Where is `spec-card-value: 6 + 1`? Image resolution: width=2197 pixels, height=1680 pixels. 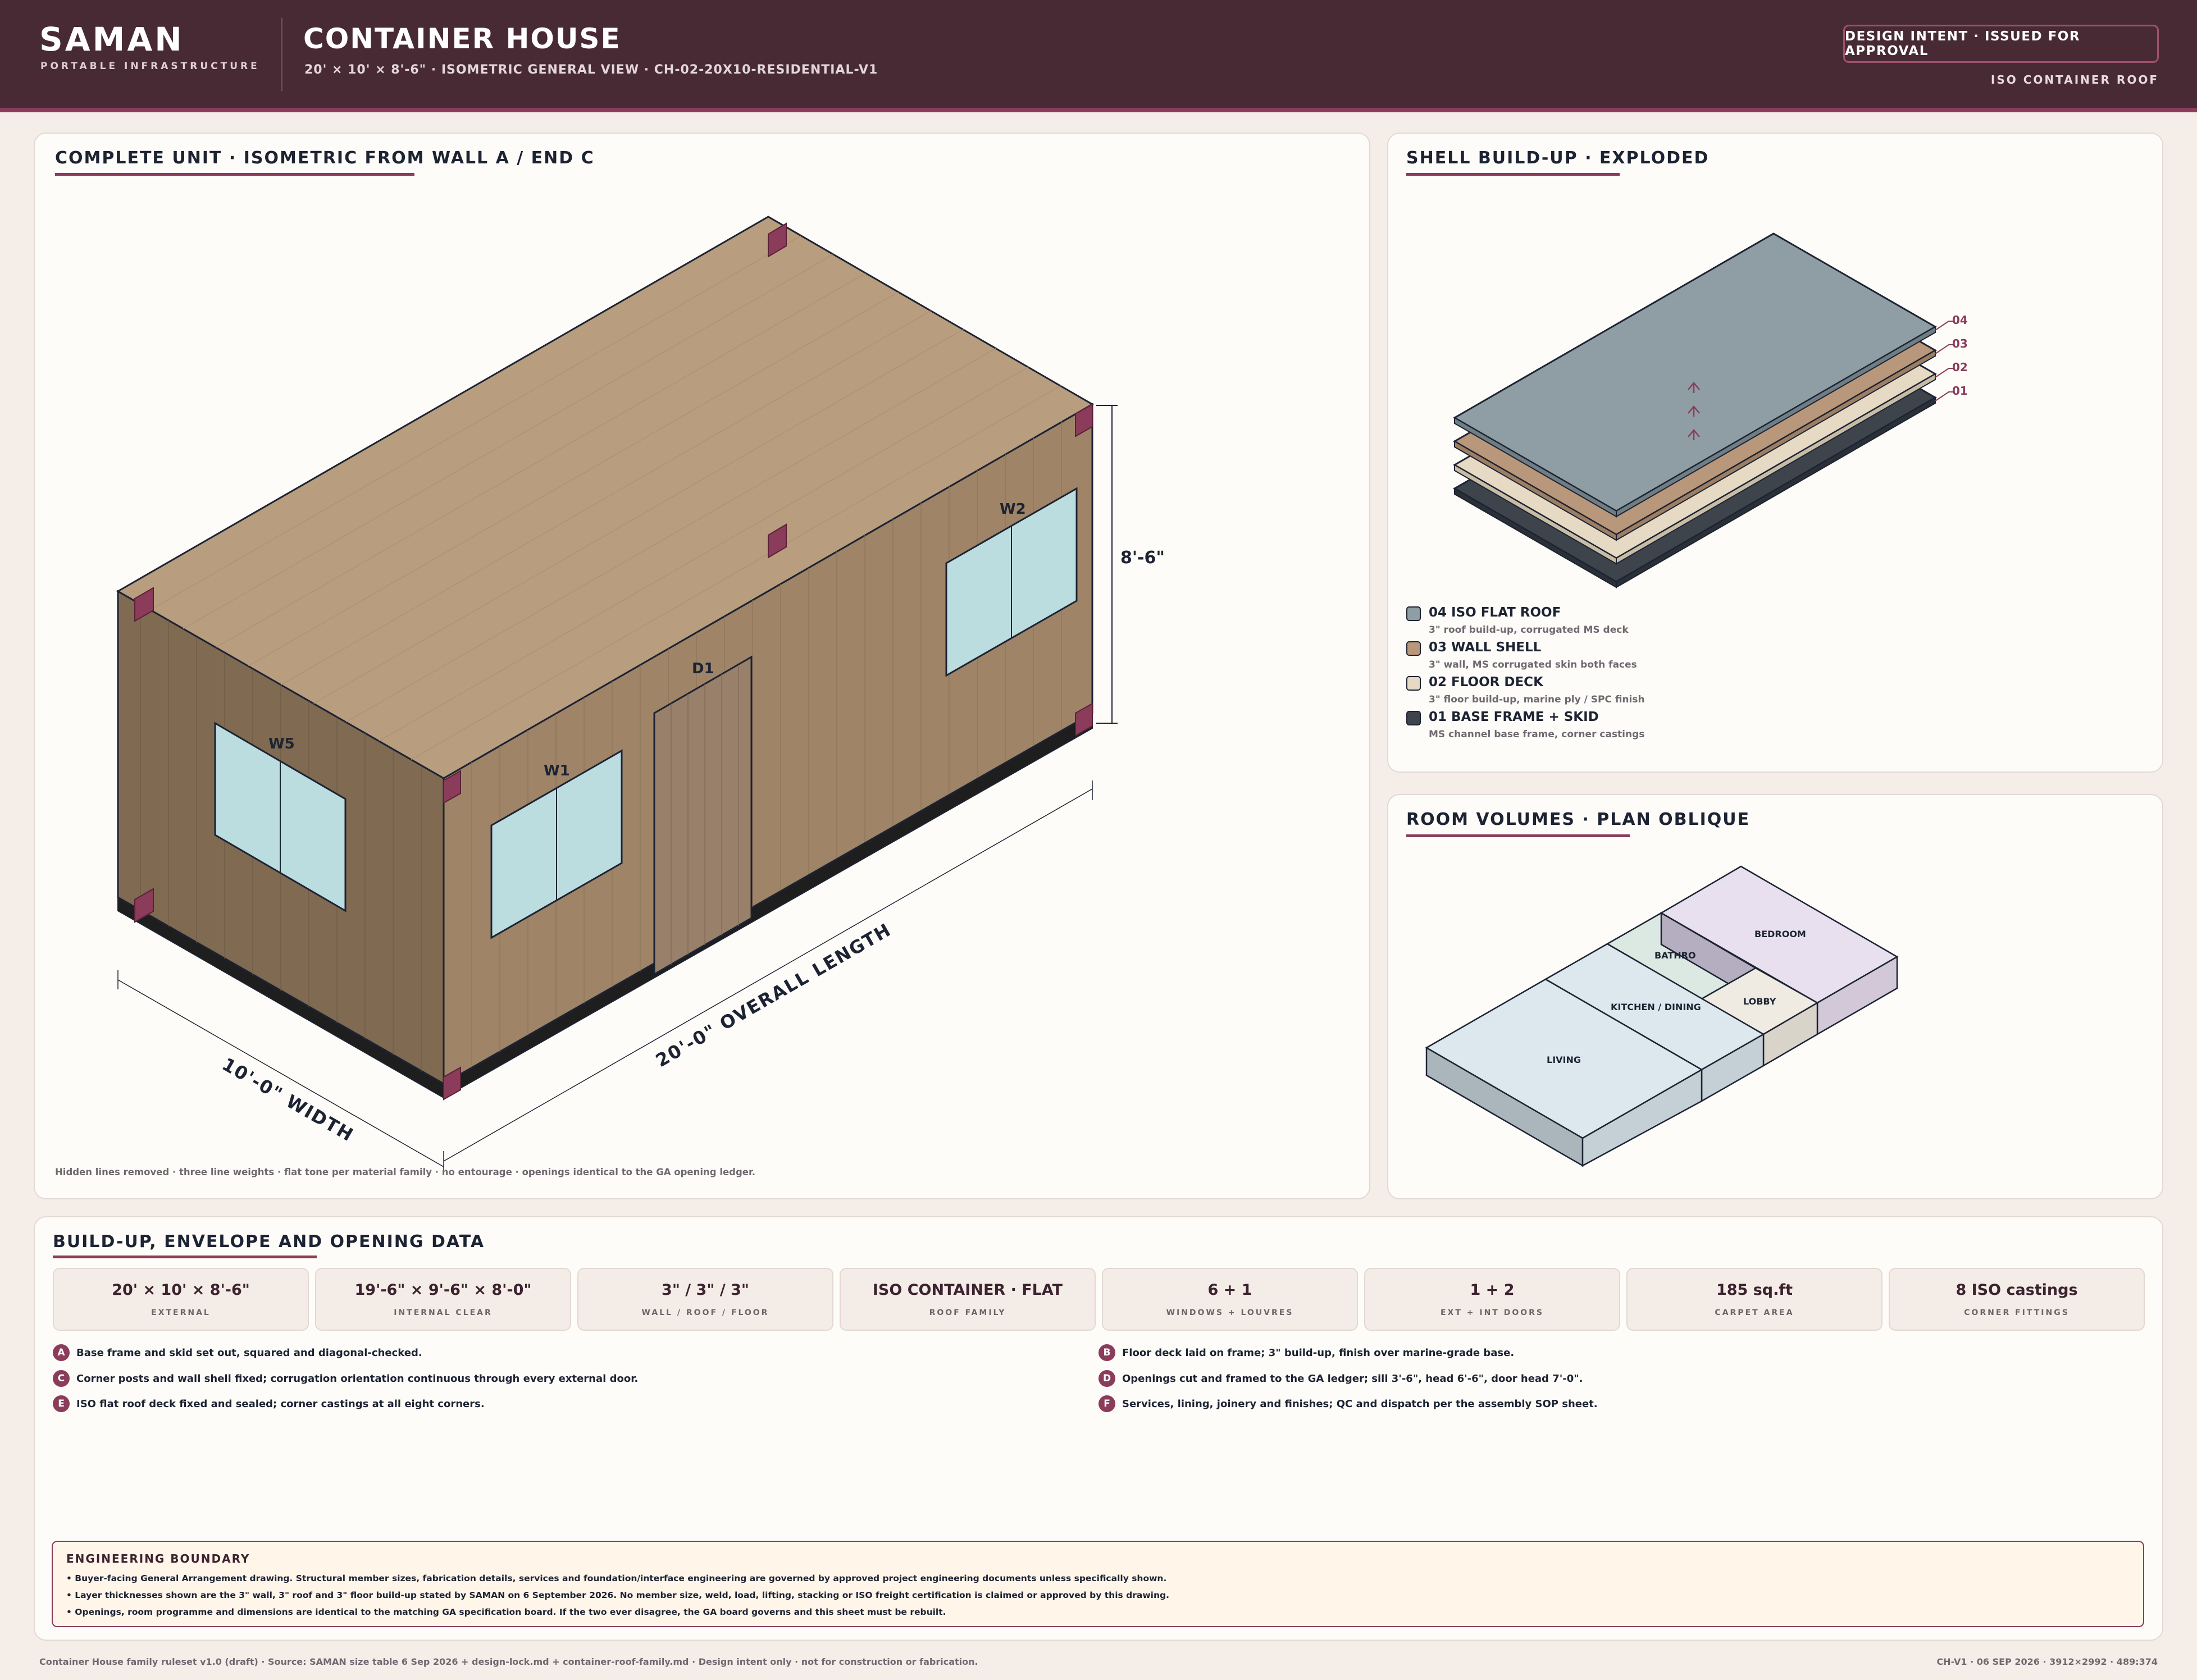 spec-card-value: 6 + 1 is located at coordinates (1229, 1290).